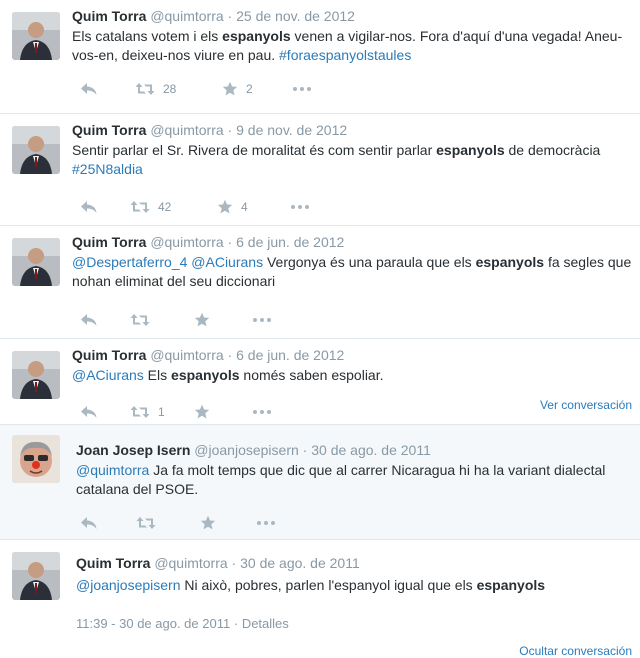  I want to click on favorite-button: 2, so click(237, 89).